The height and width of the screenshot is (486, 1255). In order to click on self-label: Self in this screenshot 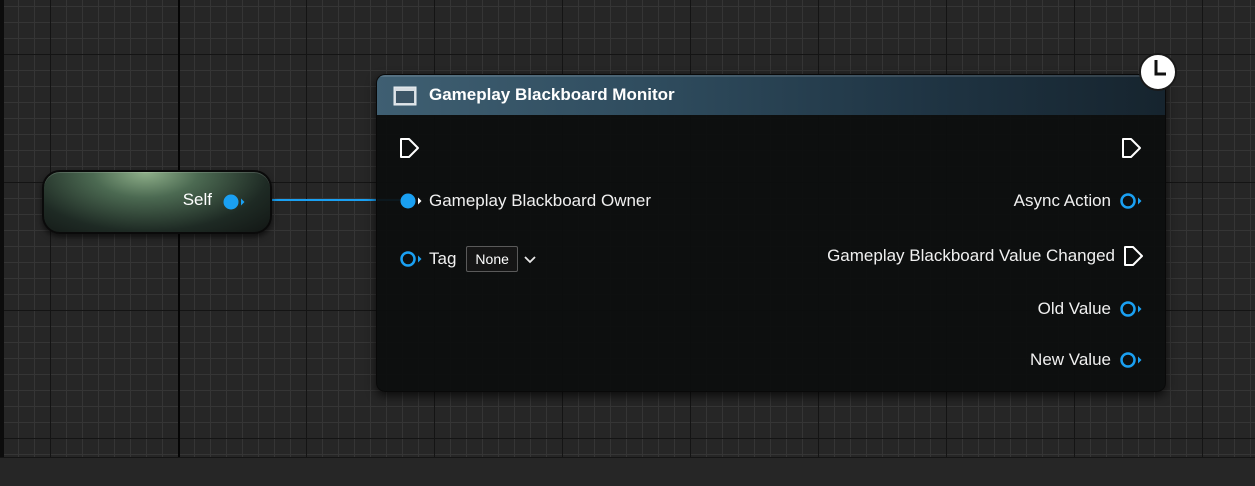, I will do `click(197, 199)`.